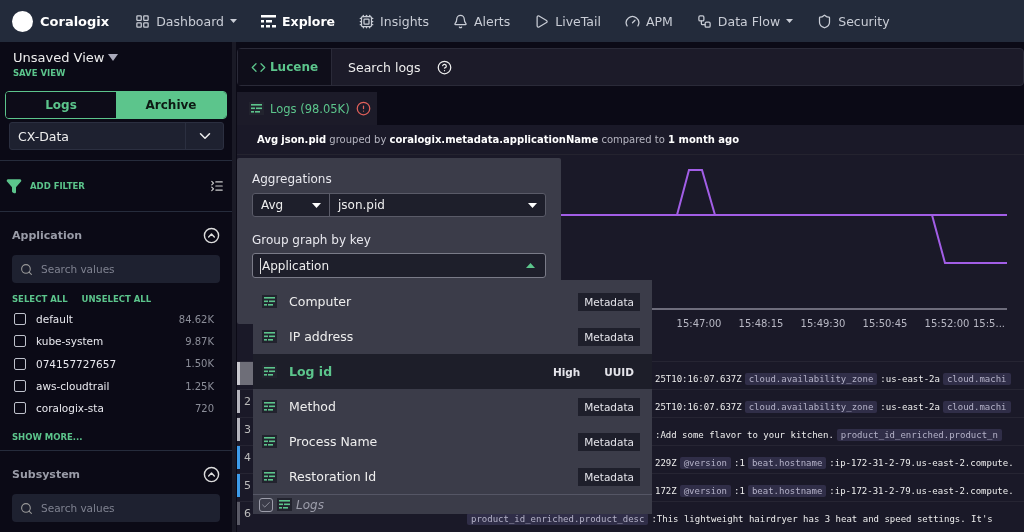 The width and height of the screenshot is (1024, 532). I want to click on search-icon, so click(26, 508).